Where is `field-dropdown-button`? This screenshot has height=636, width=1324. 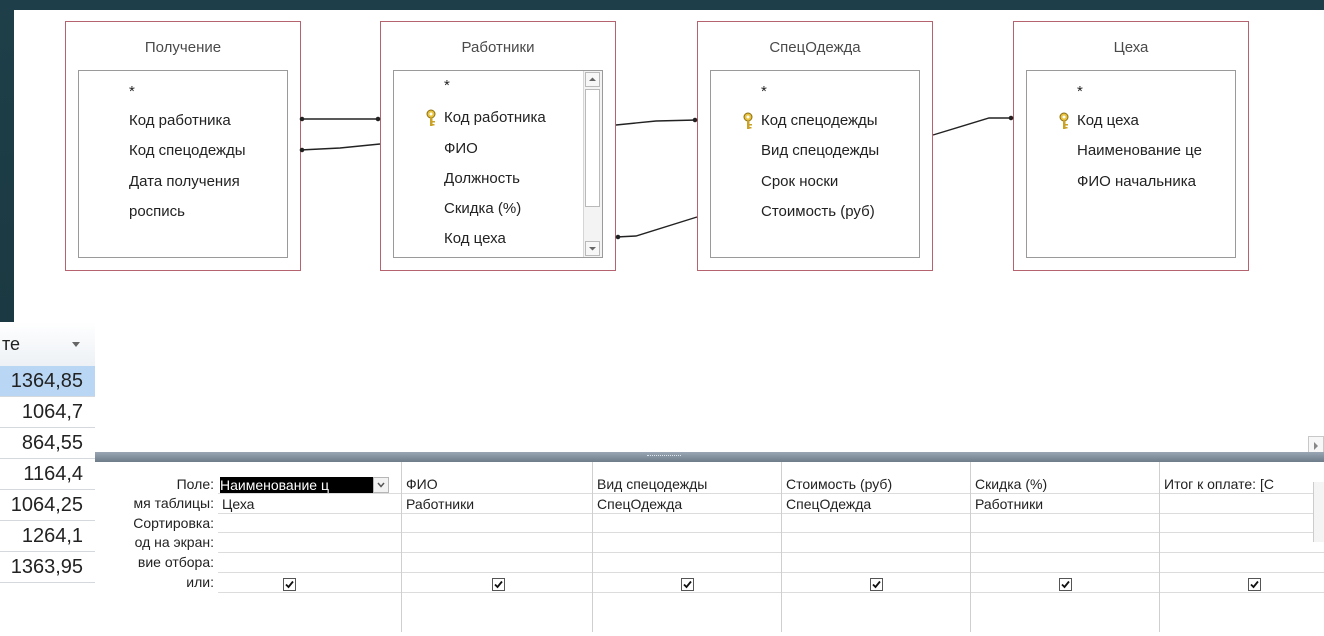
field-dropdown-button is located at coordinates (381, 485).